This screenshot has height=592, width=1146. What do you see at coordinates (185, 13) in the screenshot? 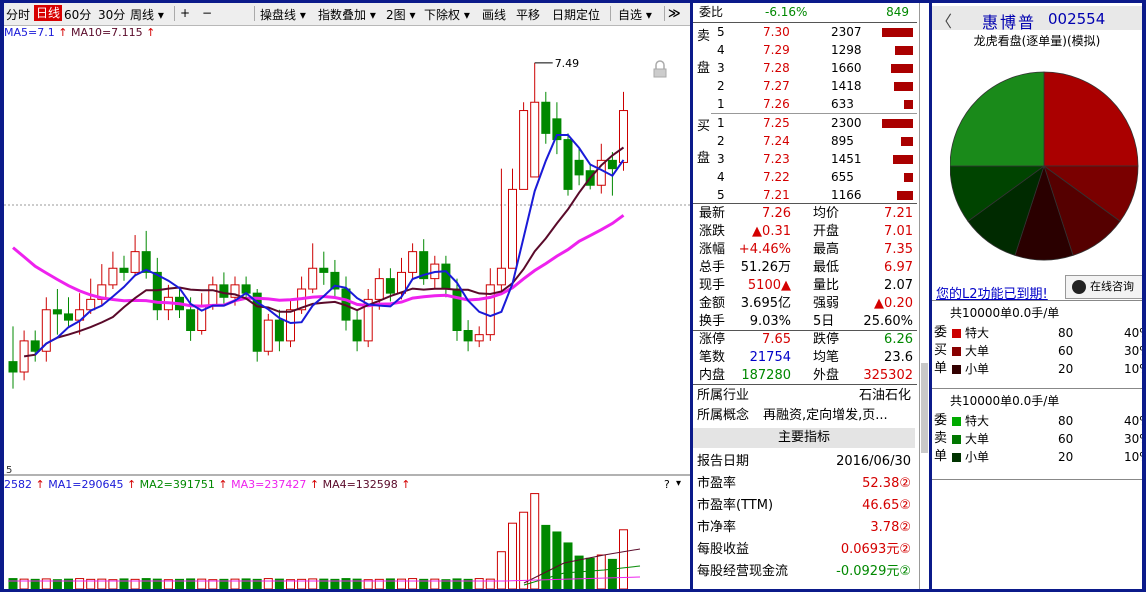
I see `zoom-in-button: +` at bounding box center [185, 13].